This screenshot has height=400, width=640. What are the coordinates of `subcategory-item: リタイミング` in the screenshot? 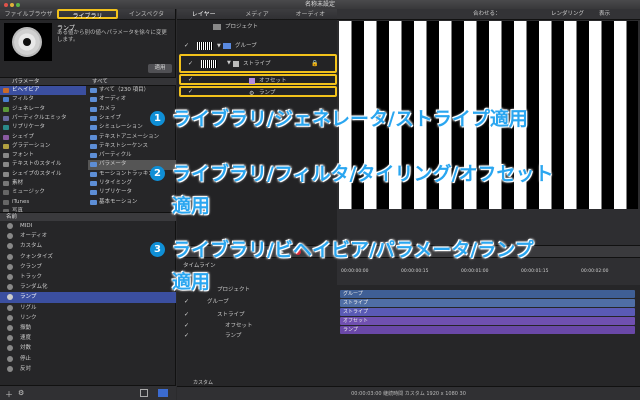 It's located at (132, 183).